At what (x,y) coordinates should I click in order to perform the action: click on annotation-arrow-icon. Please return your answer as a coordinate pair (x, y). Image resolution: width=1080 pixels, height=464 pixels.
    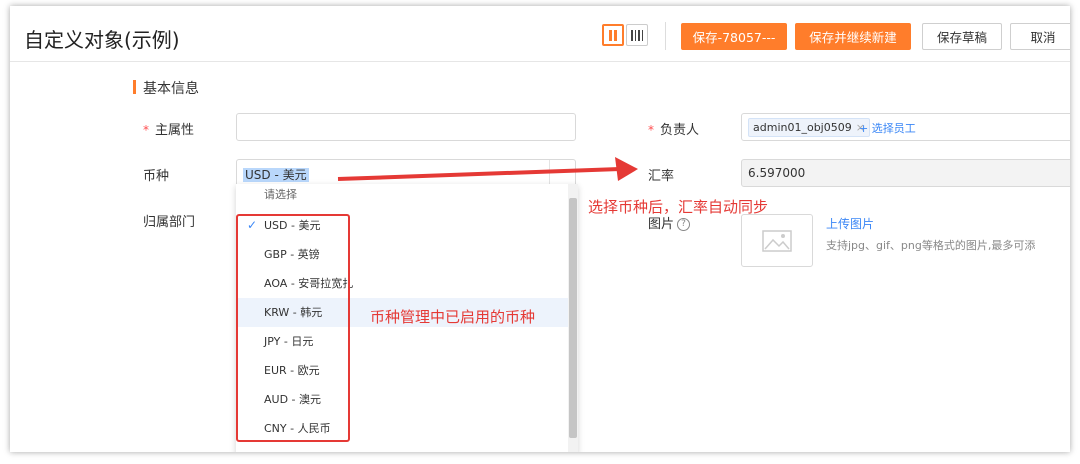
    Looking at the image, I should click on (487, 169).